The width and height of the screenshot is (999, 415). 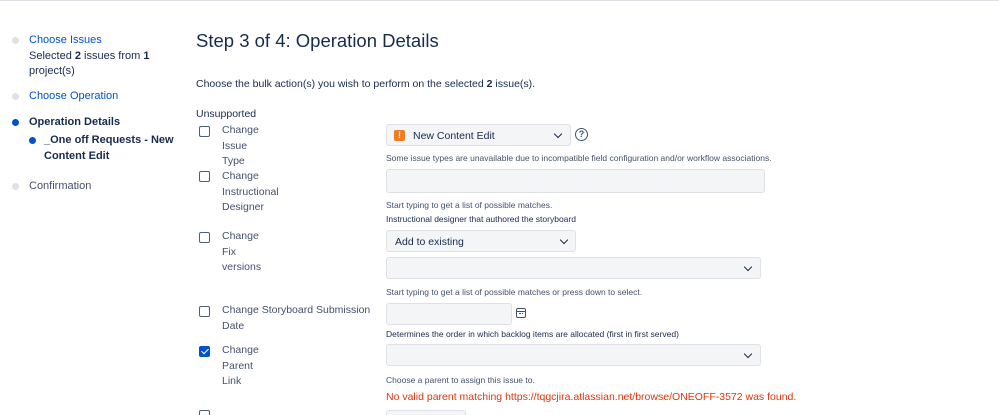 I want to click on submission-date-input, so click(x=449, y=314).